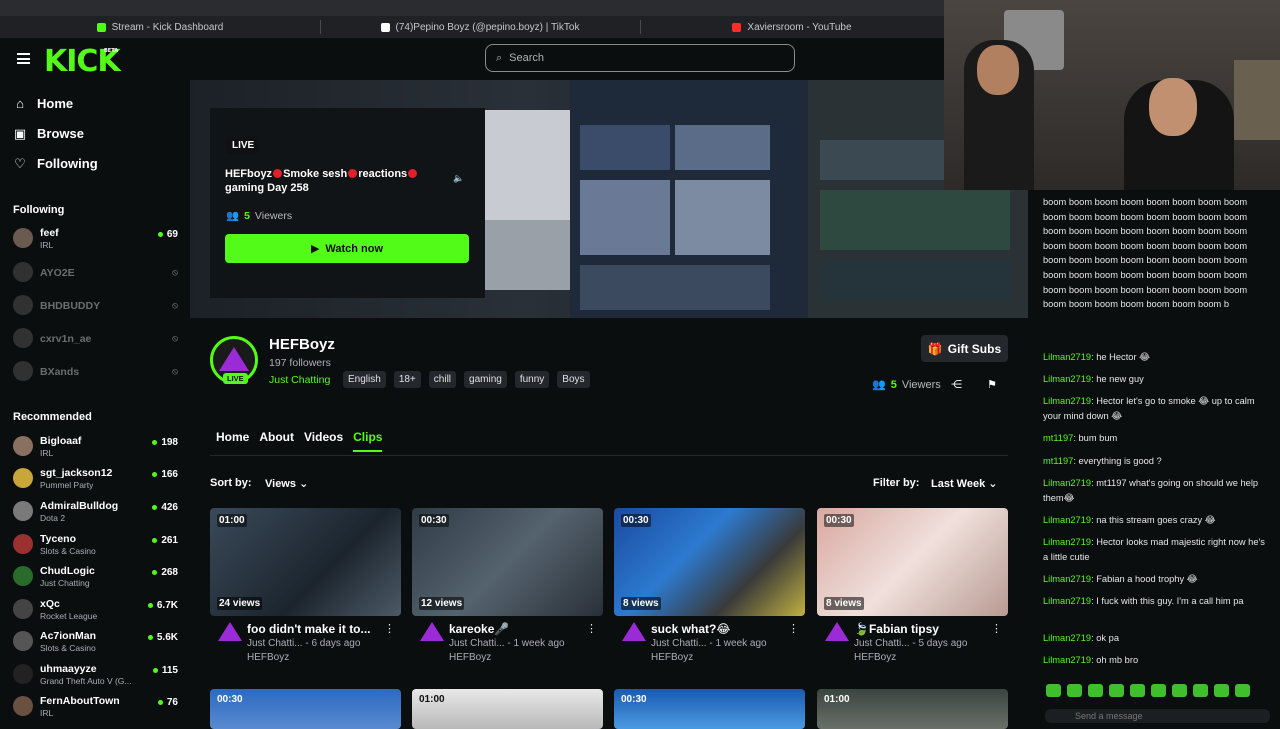  What do you see at coordinates (1129, 520) in the screenshot?
I see `chat-message: Lilman2719: na this stream goes crazy 😂` at bounding box center [1129, 520].